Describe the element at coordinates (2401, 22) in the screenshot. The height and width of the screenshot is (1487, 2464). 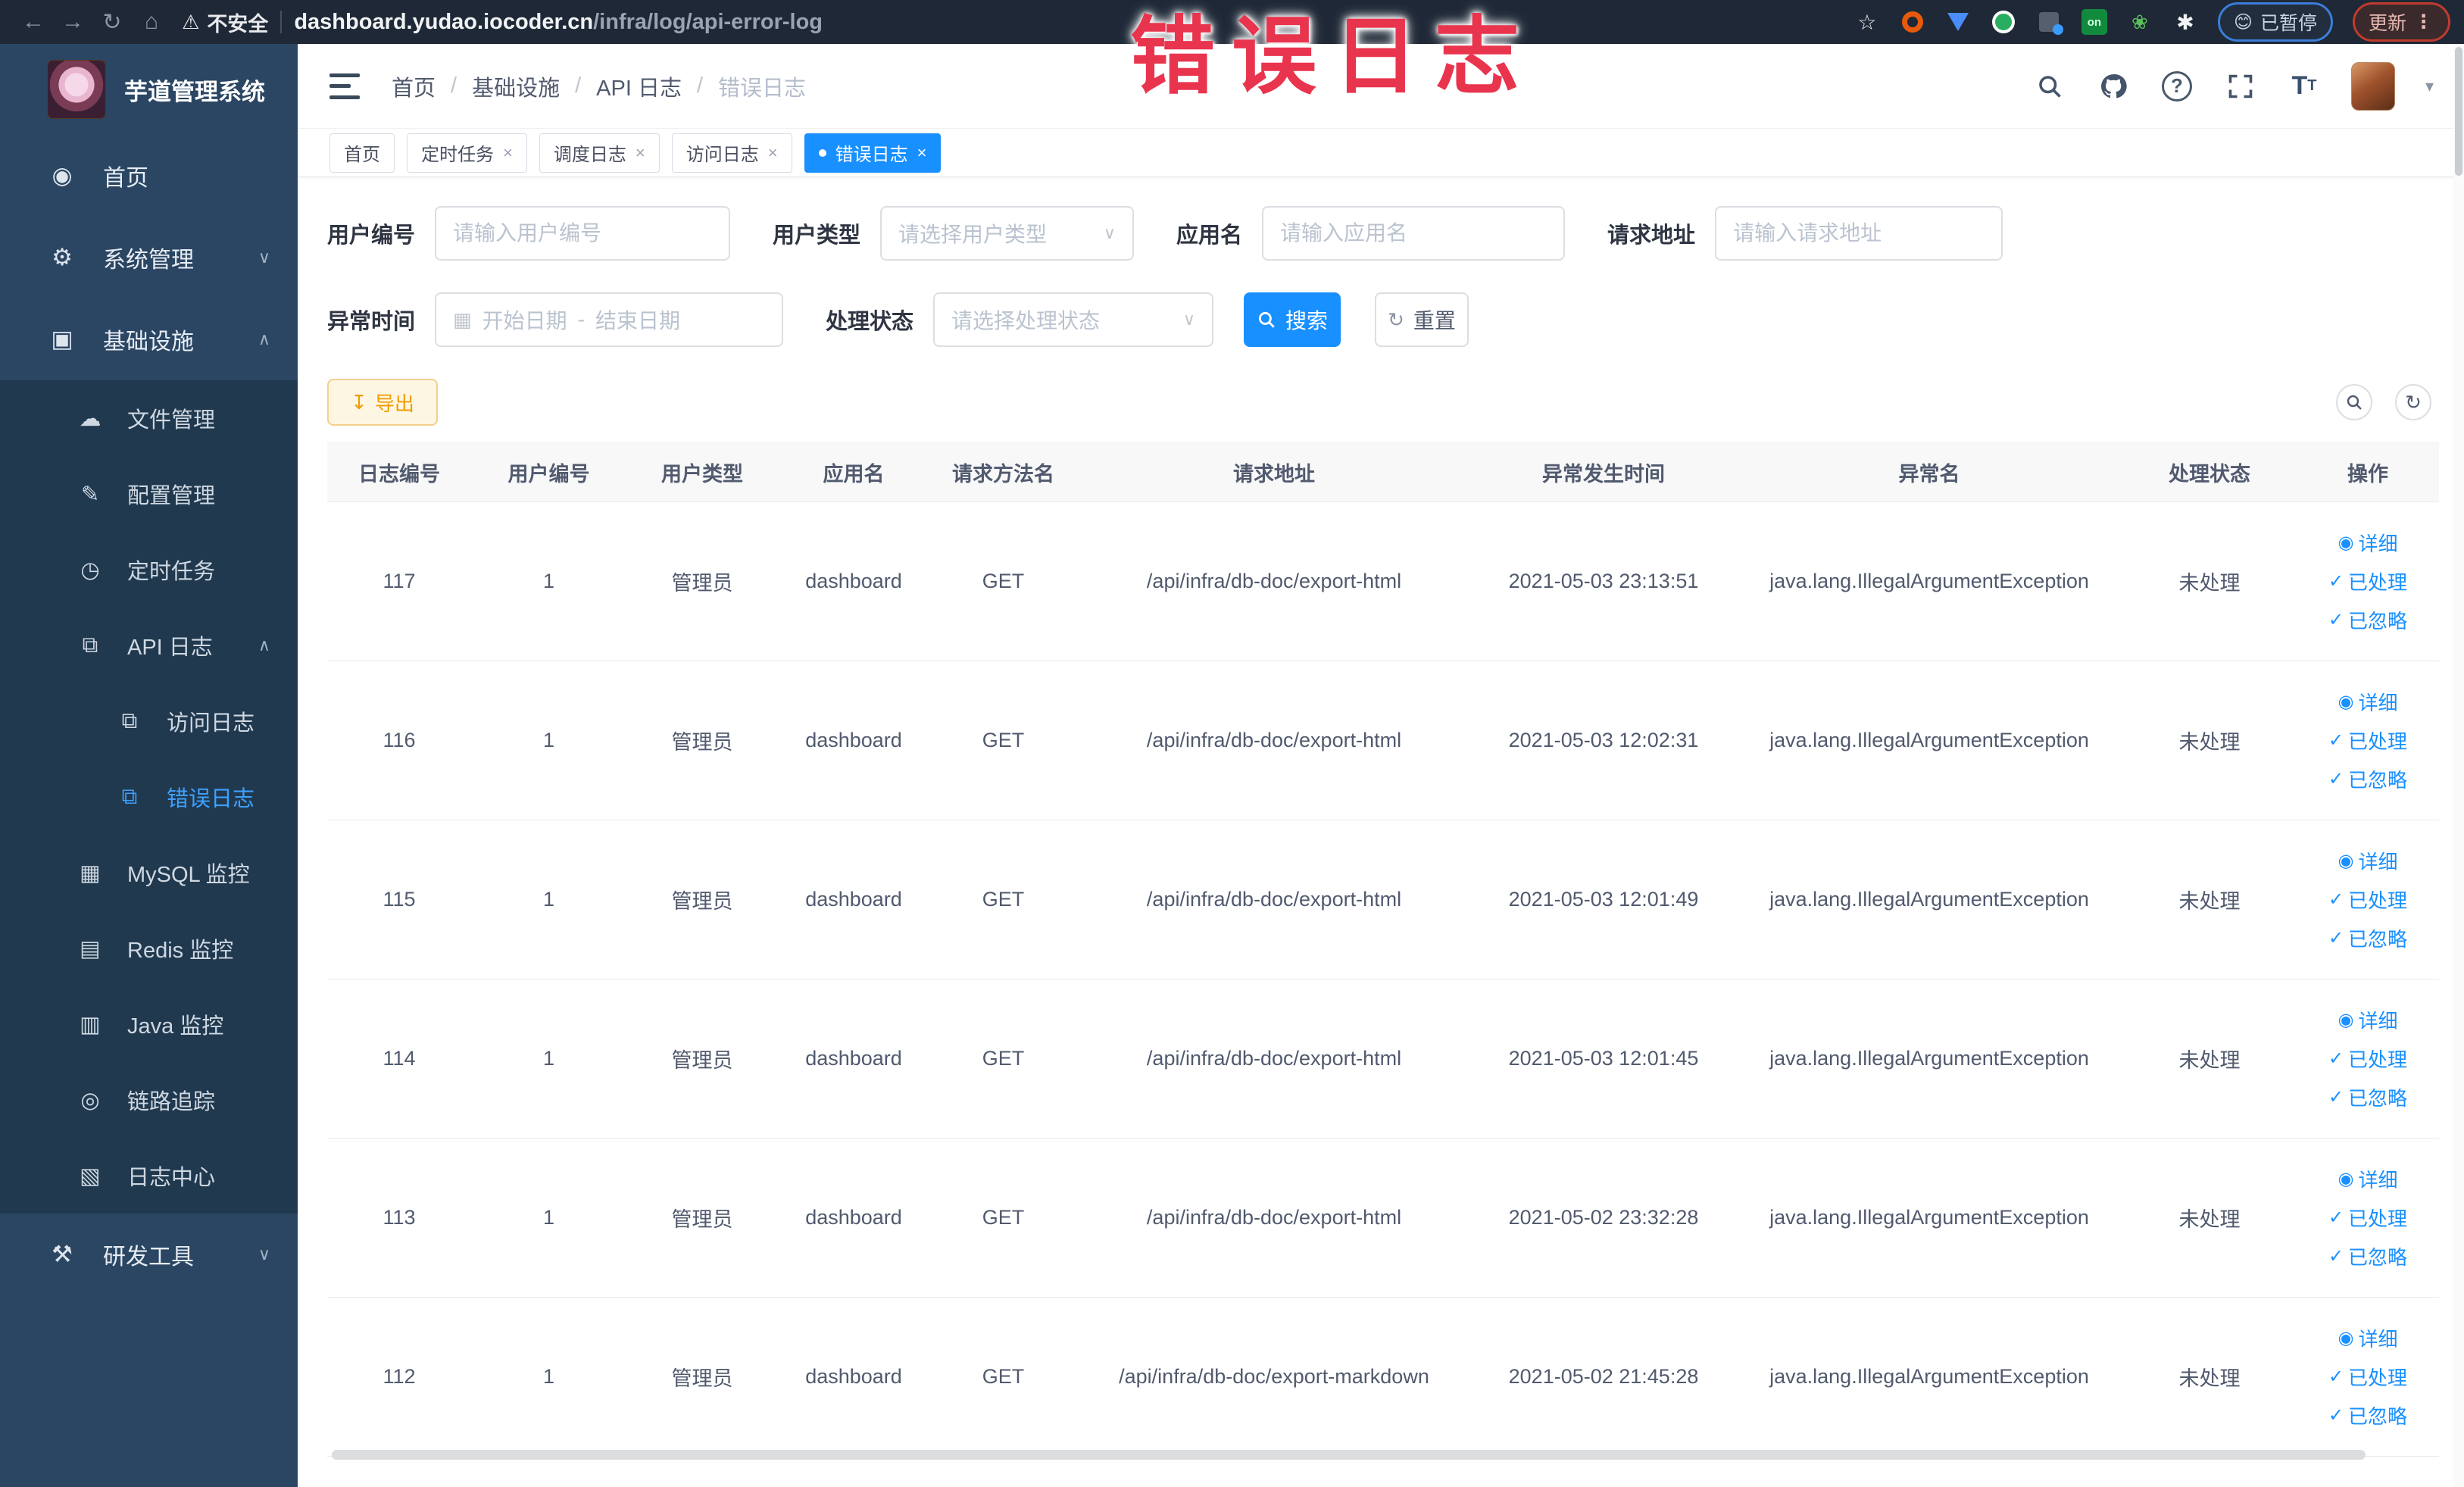
I see `chrome-update-button: 更新 ⋮` at that location.